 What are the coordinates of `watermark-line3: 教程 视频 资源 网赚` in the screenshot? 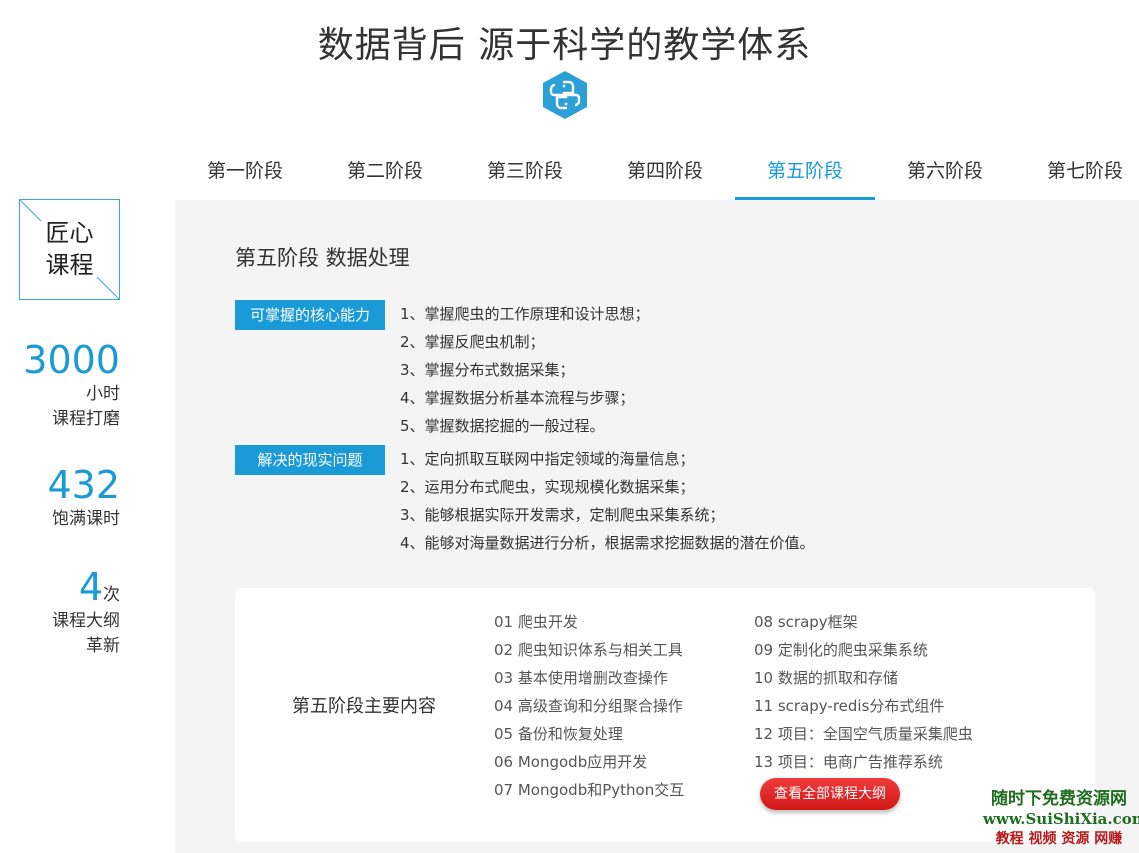 It's located at (1059, 839).